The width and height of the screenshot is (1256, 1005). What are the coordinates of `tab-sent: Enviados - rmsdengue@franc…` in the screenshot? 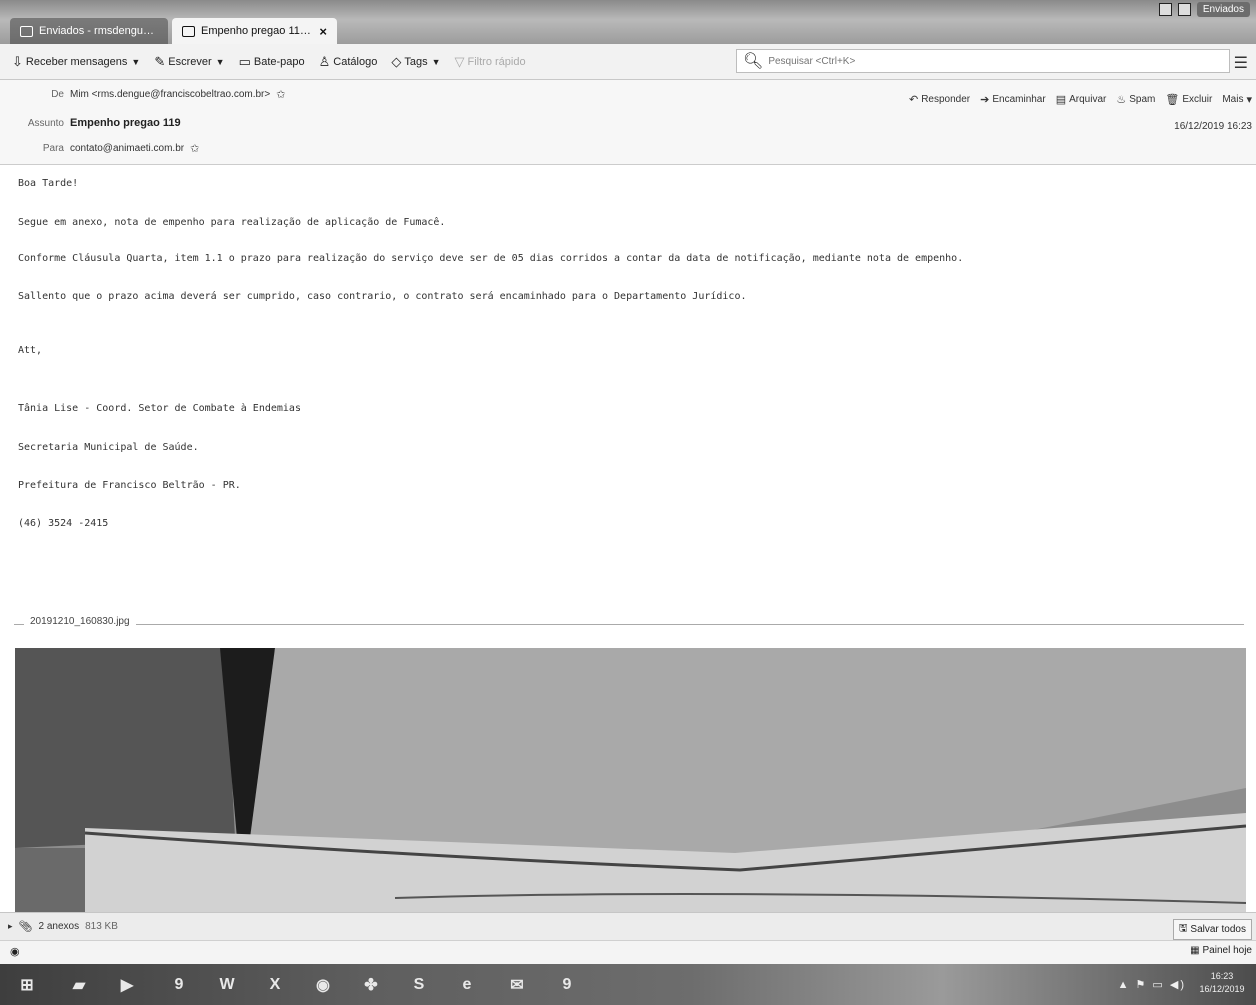 It's located at (89, 31).